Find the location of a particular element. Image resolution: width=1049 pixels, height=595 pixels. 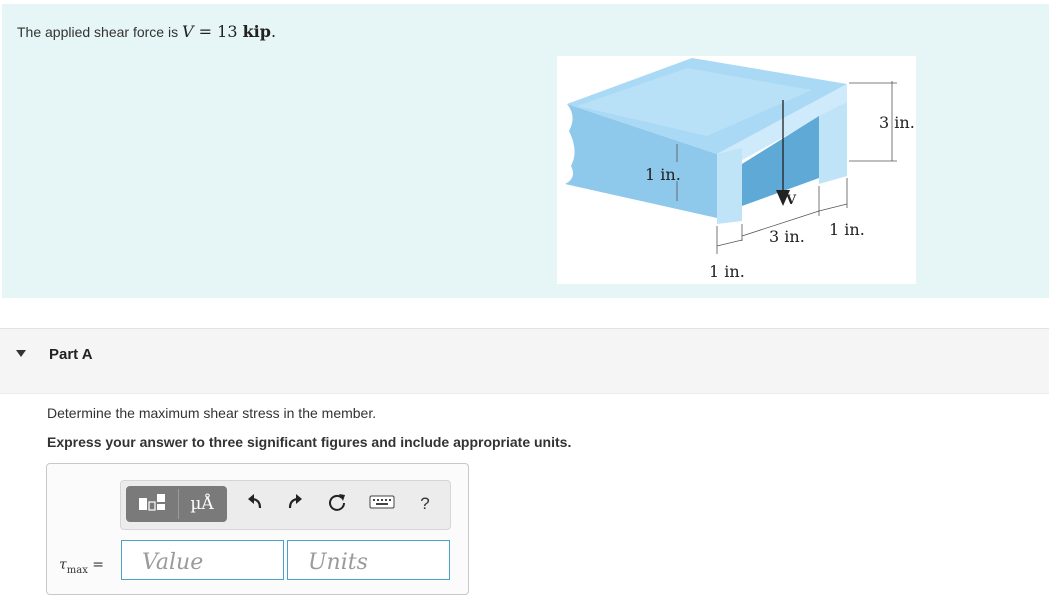

shear-value: 13 is located at coordinates (227, 31).